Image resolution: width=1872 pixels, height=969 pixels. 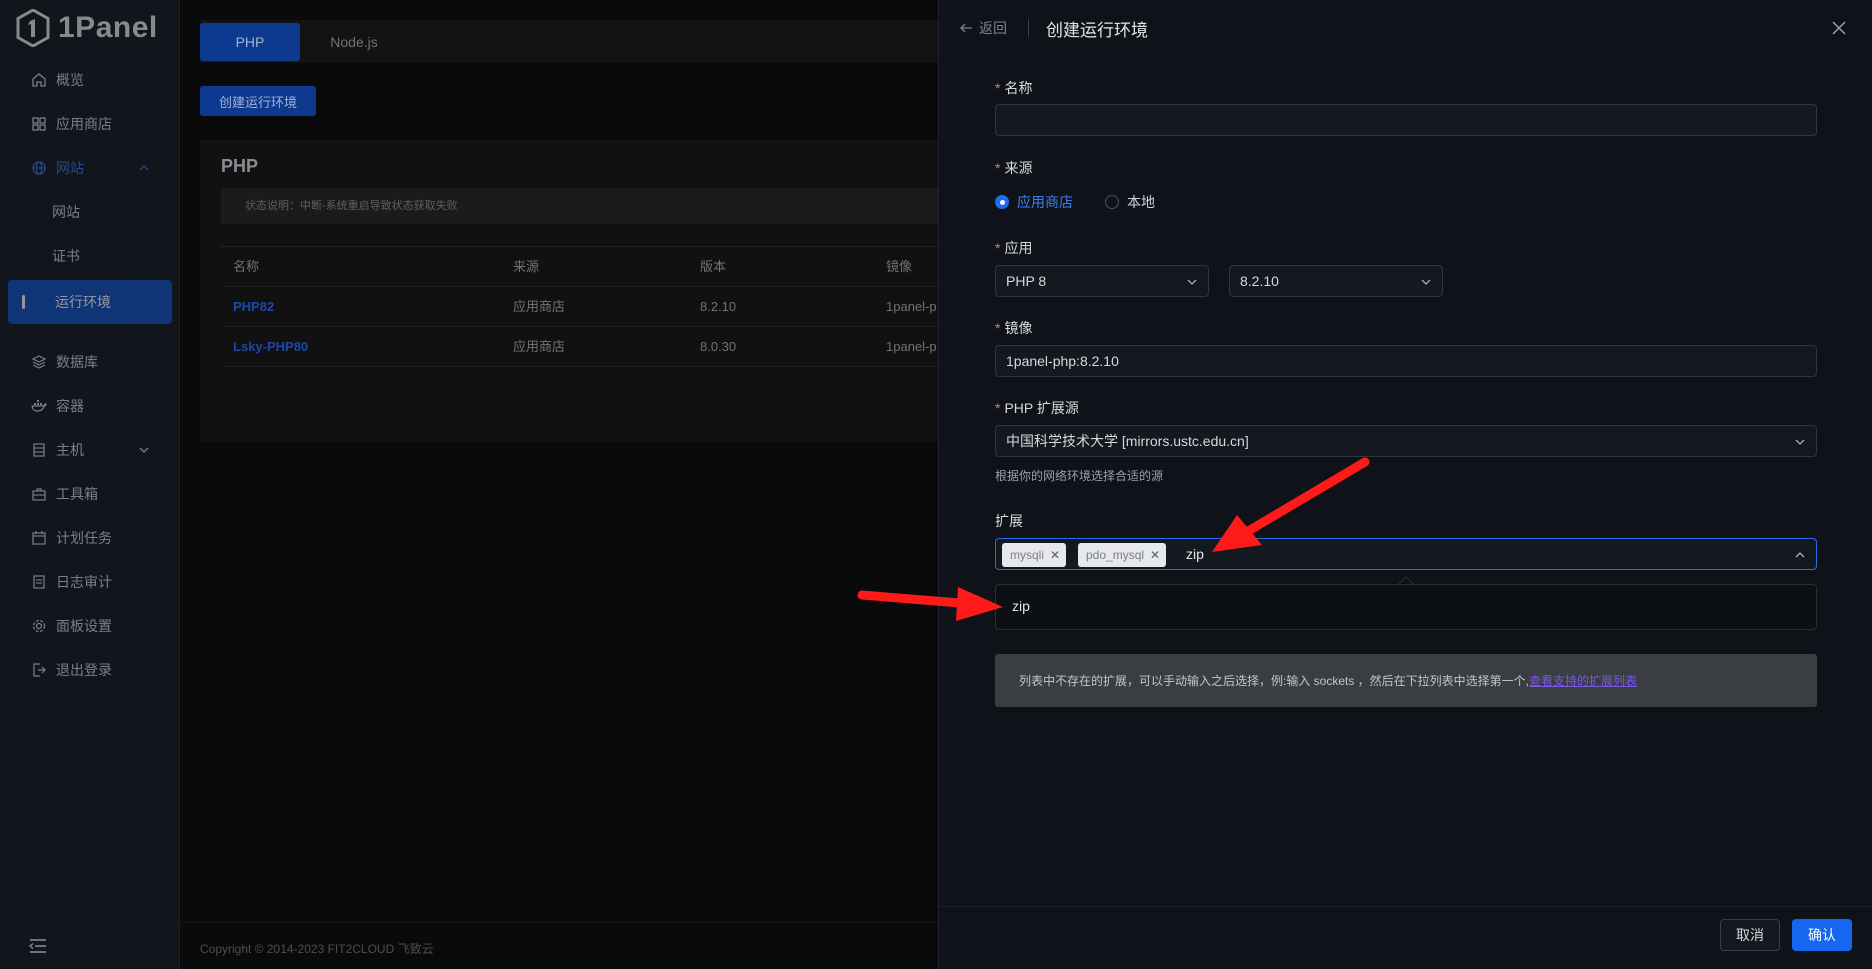 What do you see at coordinates (1075, 202) in the screenshot?
I see `source-radio-group: 应用商店 本地` at bounding box center [1075, 202].